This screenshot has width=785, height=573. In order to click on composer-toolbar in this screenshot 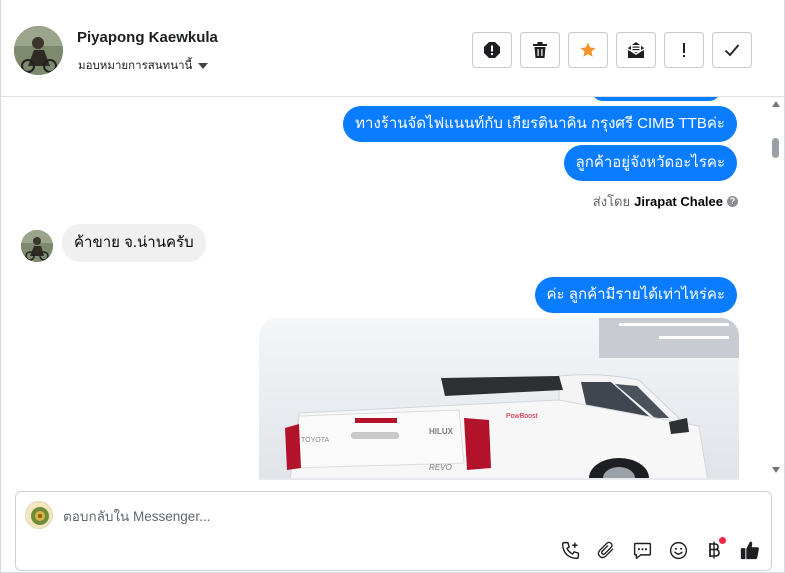, I will do `click(660, 549)`.